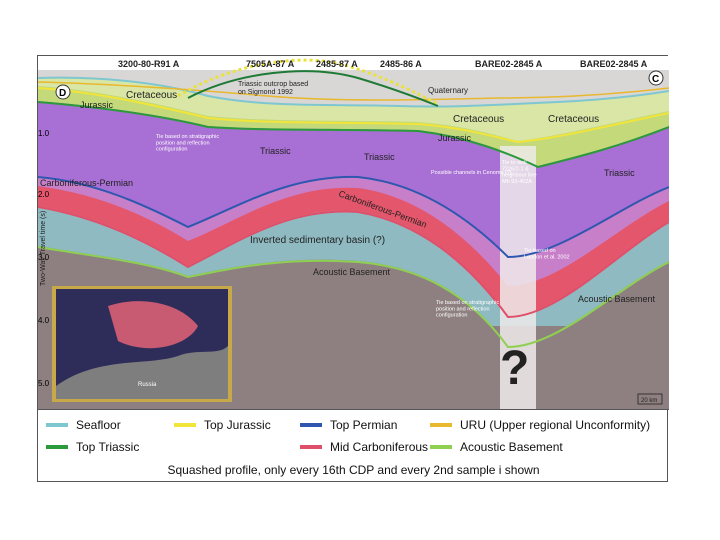  I want to click on legend-swatch-uru, so click(441, 425).